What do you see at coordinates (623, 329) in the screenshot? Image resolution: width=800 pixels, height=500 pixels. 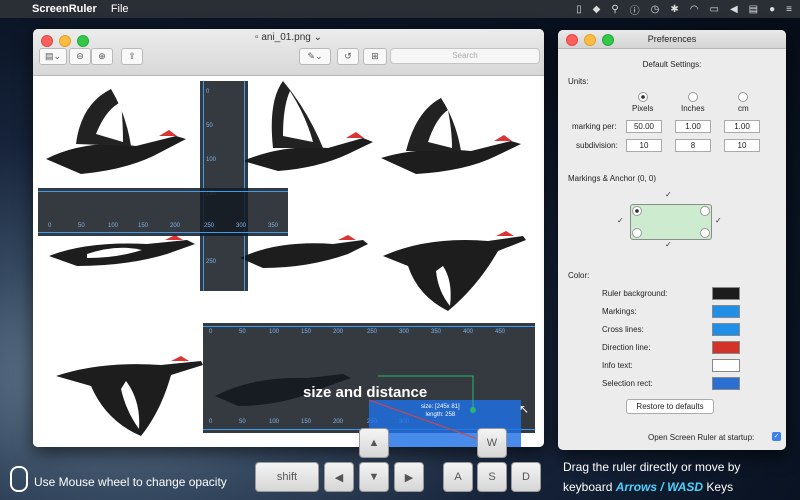 I see `cross-lines-label: Cross lines:` at bounding box center [623, 329].